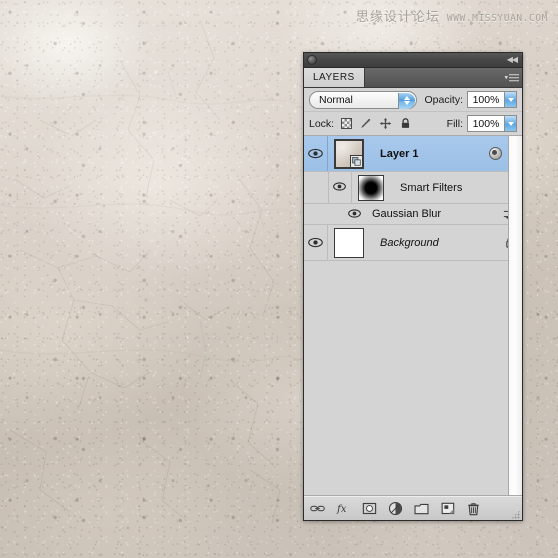 The image size is (558, 558). I want to click on table-row: Background, so click(413, 243).